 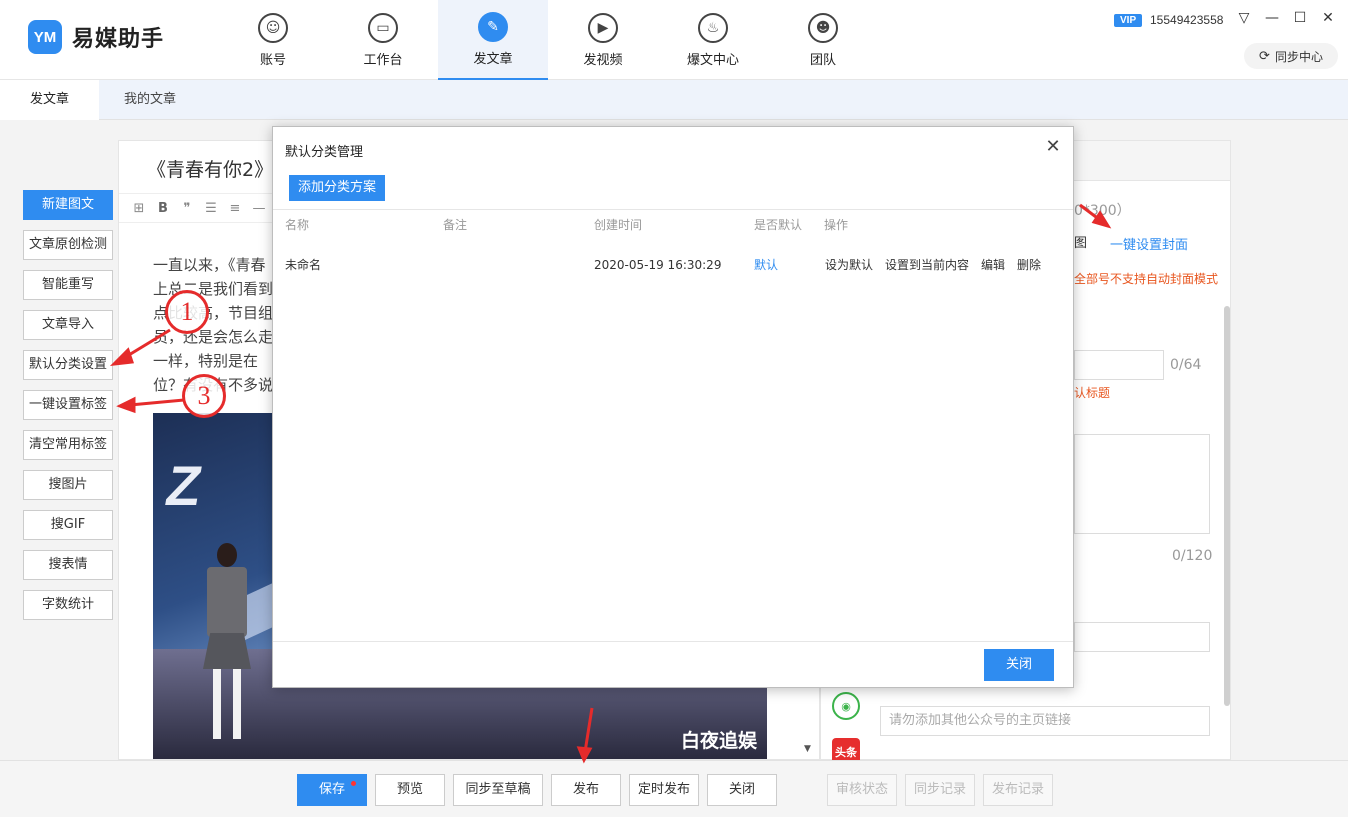 I want to click on close-icon: ✕, so click(x=1053, y=147).